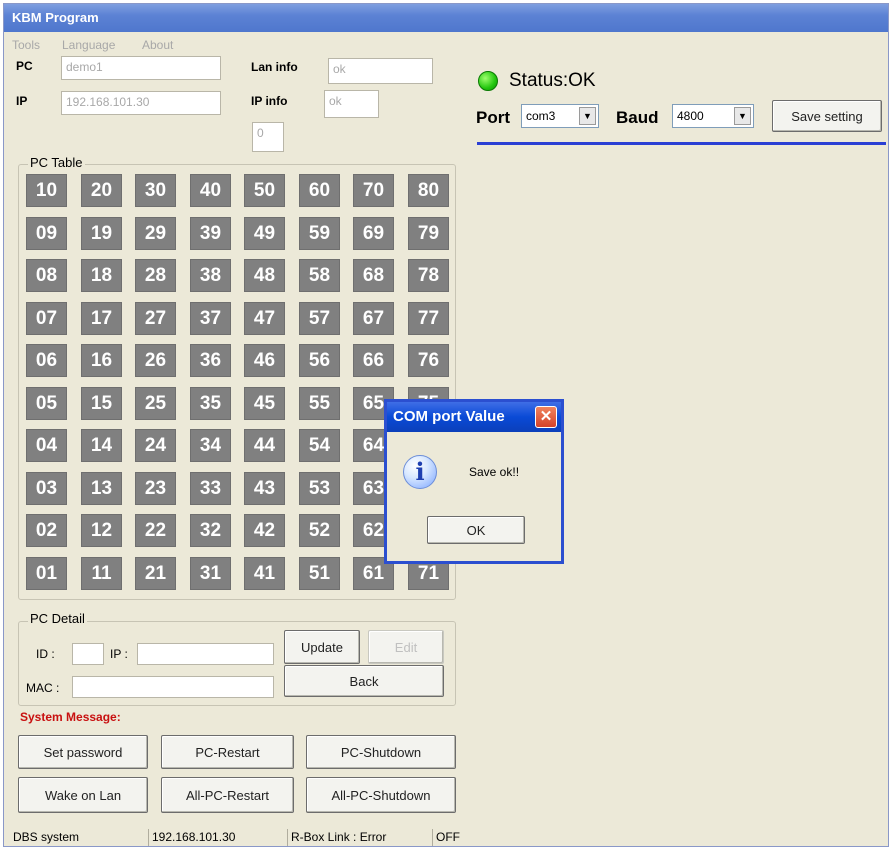 This screenshot has width=894, height=851. I want to click on pc-cell: 48, so click(264, 275).